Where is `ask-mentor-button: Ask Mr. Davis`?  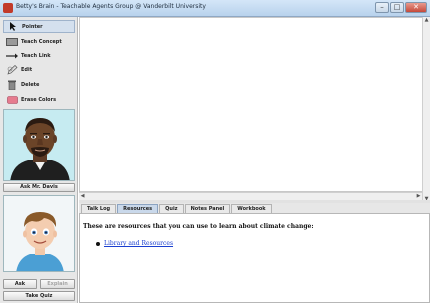
ask-mentor-button: Ask Mr. Davis is located at coordinates (39, 187).